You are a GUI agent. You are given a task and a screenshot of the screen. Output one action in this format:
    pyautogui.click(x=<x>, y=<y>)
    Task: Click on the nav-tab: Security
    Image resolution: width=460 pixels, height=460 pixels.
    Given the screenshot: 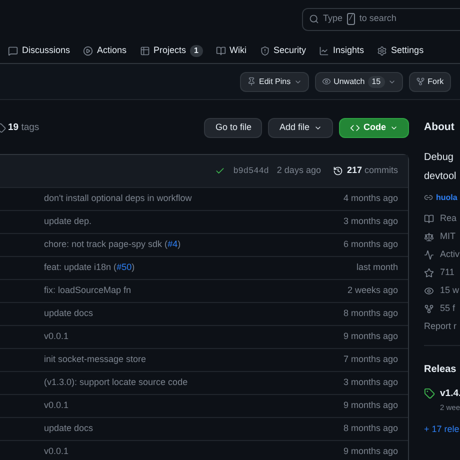 What is the action you would take?
    pyautogui.click(x=283, y=51)
    